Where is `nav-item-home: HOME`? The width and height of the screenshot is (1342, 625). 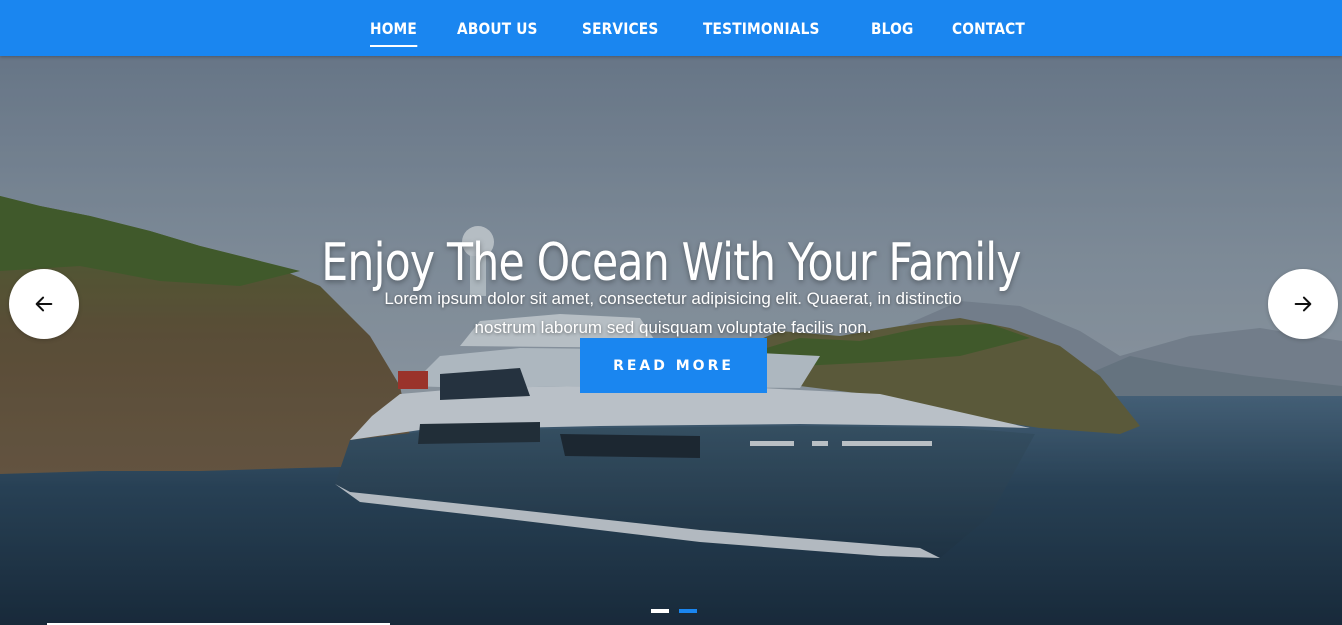 nav-item-home: HOME is located at coordinates (393, 33).